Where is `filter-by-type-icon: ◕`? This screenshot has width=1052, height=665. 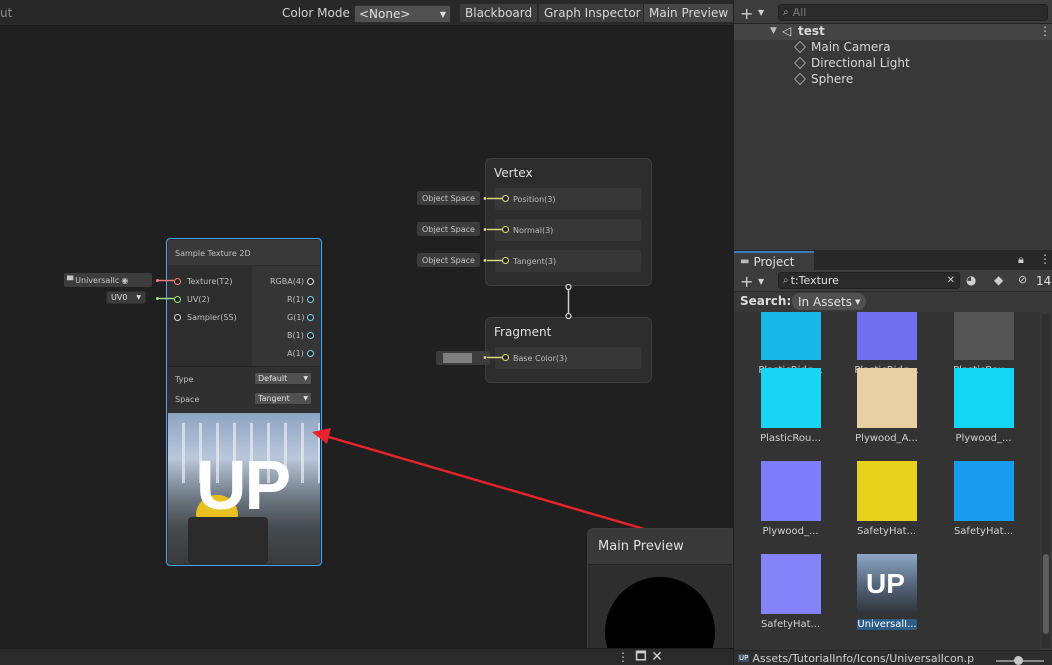 filter-by-type-icon: ◕ is located at coordinates (971, 280).